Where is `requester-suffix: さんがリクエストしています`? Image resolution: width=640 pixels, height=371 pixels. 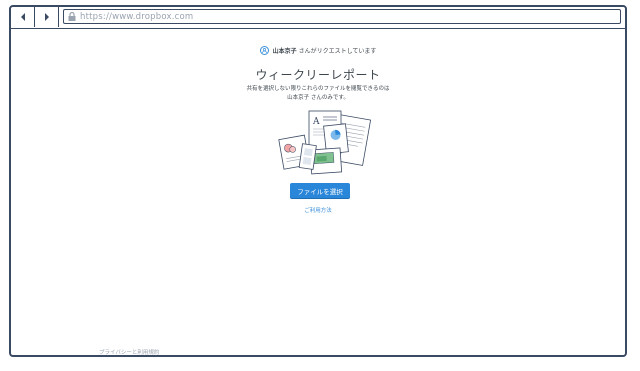
requester-suffix: さんがリクエストしています is located at coordinates (337, 51).